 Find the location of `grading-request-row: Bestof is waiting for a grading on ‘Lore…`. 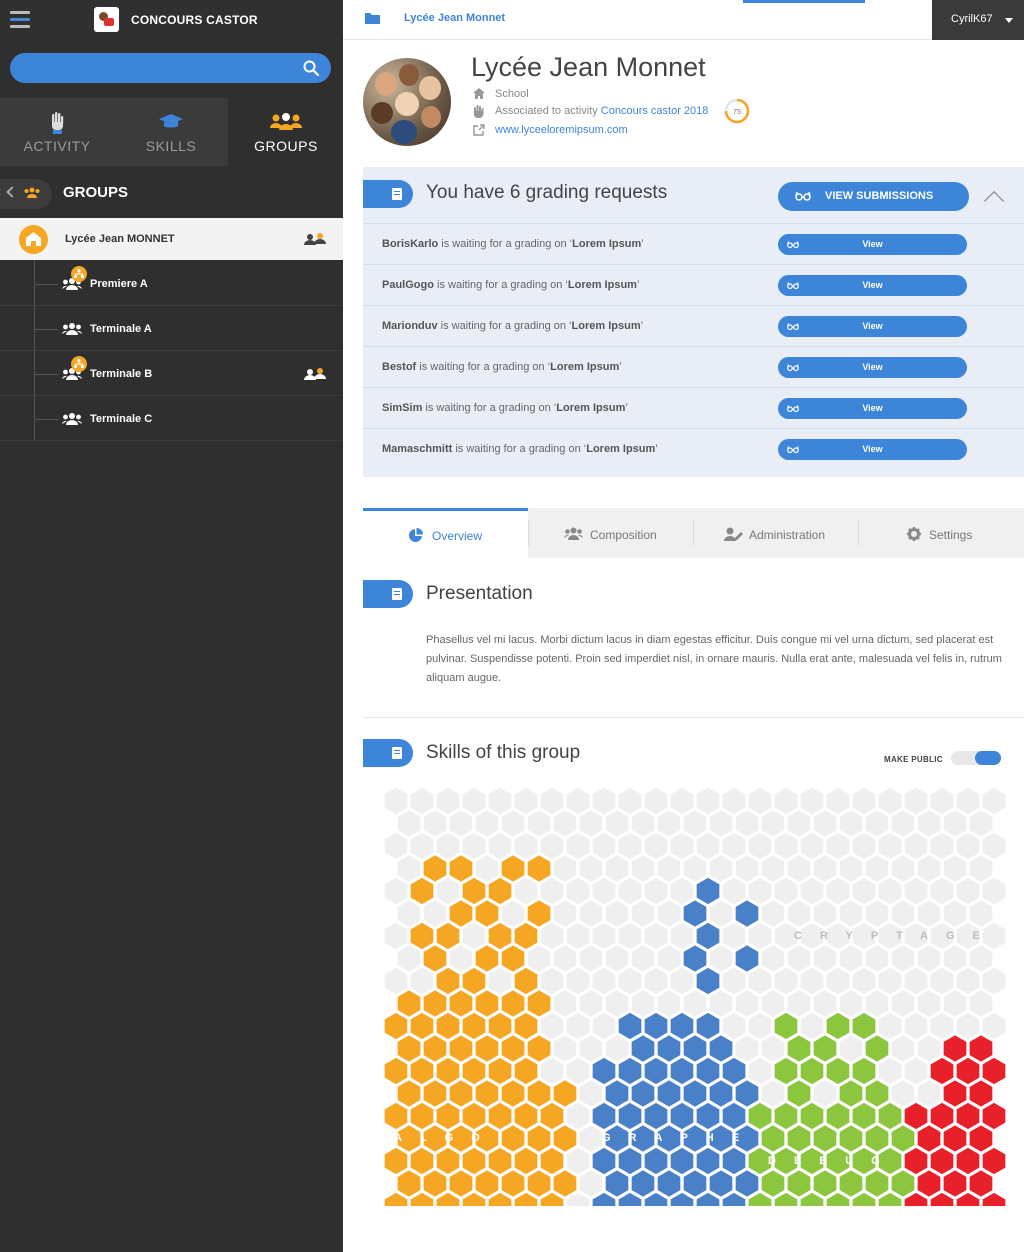

grading-request-row: Bestof is waiting for a grading on ‘Lore… is located at coordinates (693, 366).